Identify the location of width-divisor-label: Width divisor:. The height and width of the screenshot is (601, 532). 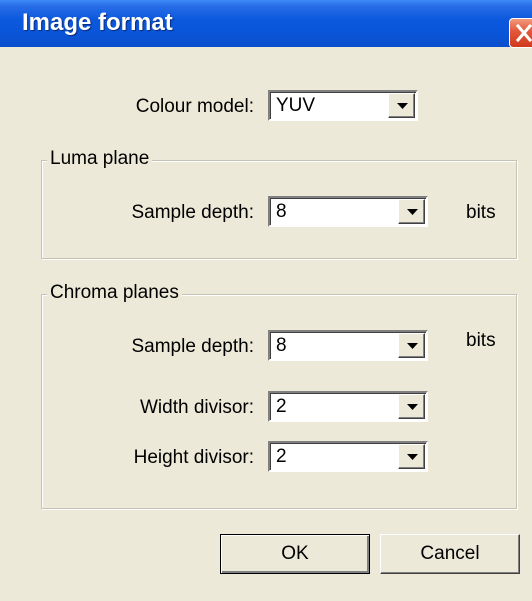
(196, 407).